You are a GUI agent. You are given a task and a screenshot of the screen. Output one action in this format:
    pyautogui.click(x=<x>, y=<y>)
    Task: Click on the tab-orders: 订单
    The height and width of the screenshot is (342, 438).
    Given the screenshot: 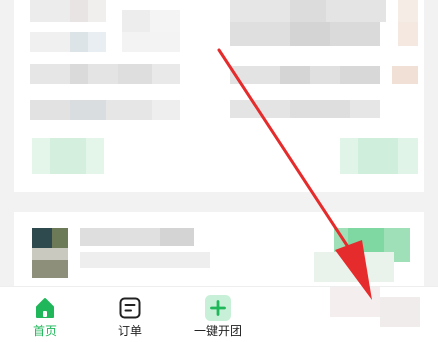 What is the action you would take?
    pyautogui.click(x=130, y=314)
    